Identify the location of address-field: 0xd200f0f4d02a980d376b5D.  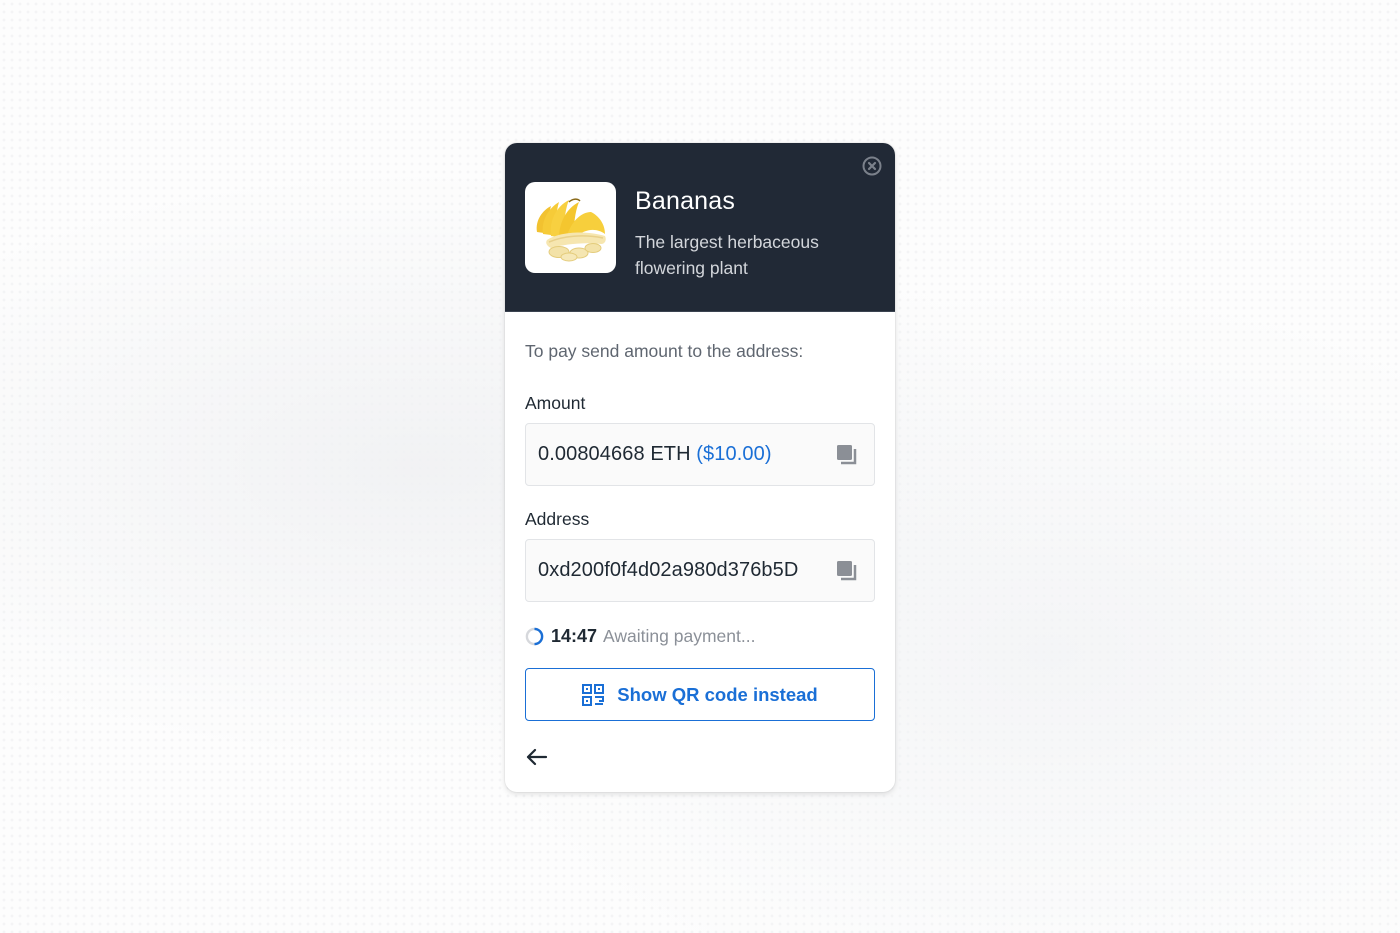
(700, 570).